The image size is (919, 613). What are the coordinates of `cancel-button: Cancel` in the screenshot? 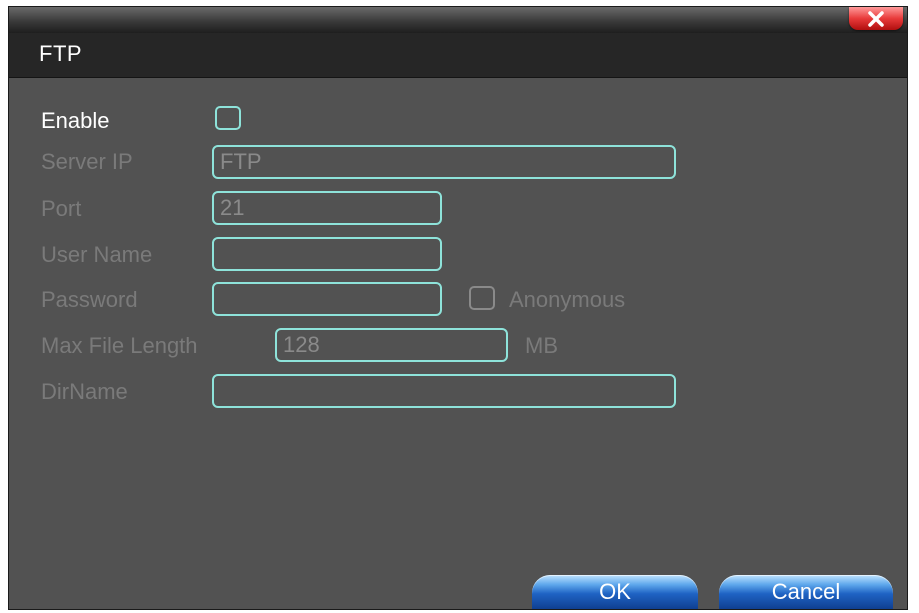 It's located at (806, 592).